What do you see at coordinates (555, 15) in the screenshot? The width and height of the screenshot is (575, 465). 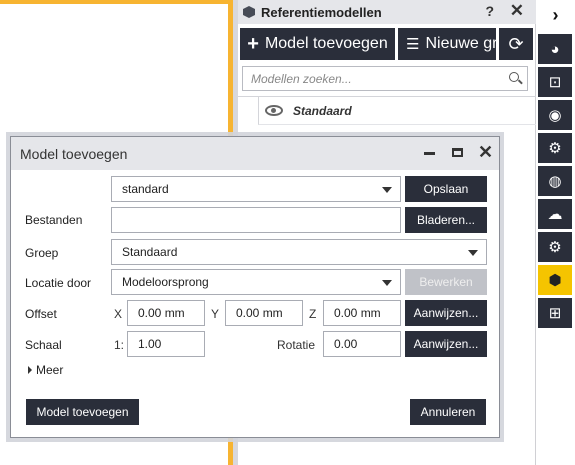 I see `chevron-right-icon: ›` at bounding box center [555, 15].